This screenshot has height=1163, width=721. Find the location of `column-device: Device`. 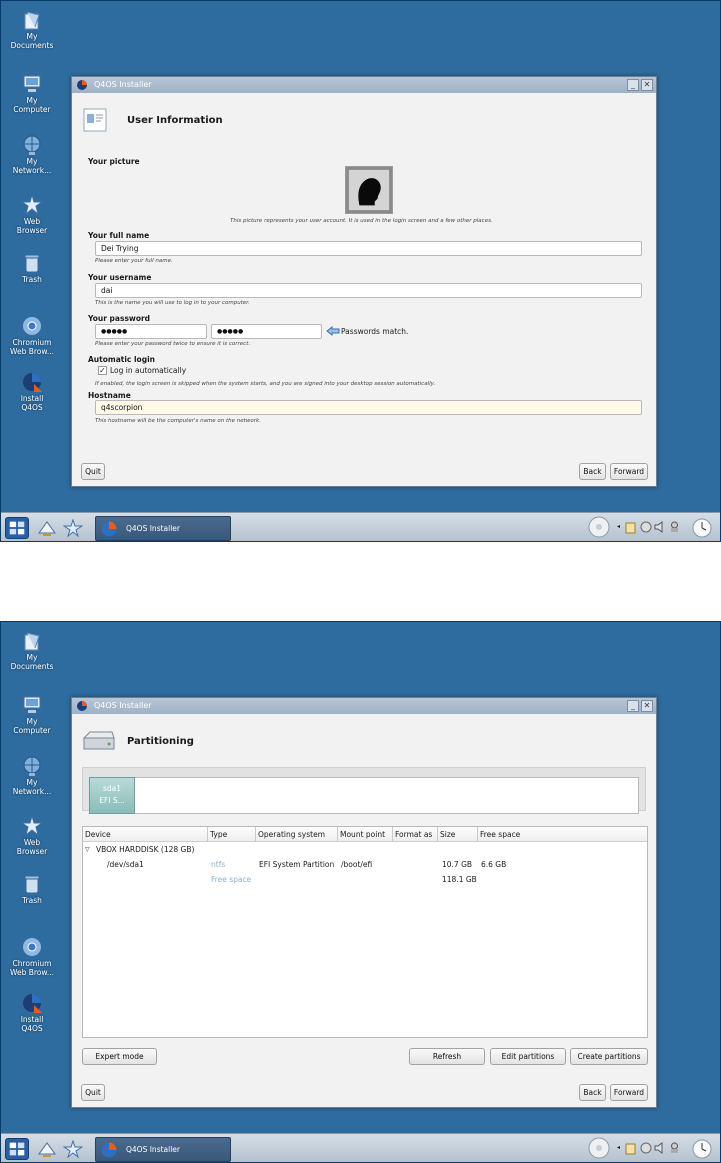

column-device: Device is located at coordinates (145, 834).